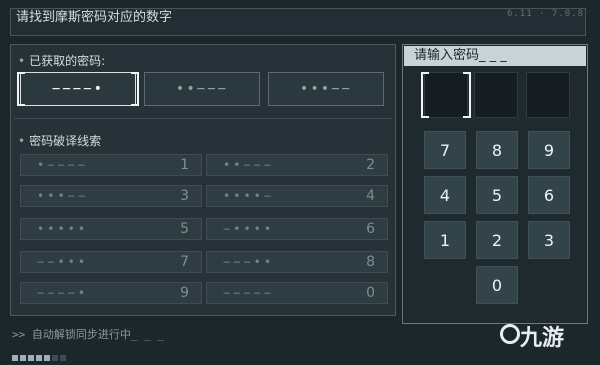 This screenshot has height=365, width=600. Describe the element at coordinates (549, 195) in the screenshot. I see `key-6: 6` at that location.